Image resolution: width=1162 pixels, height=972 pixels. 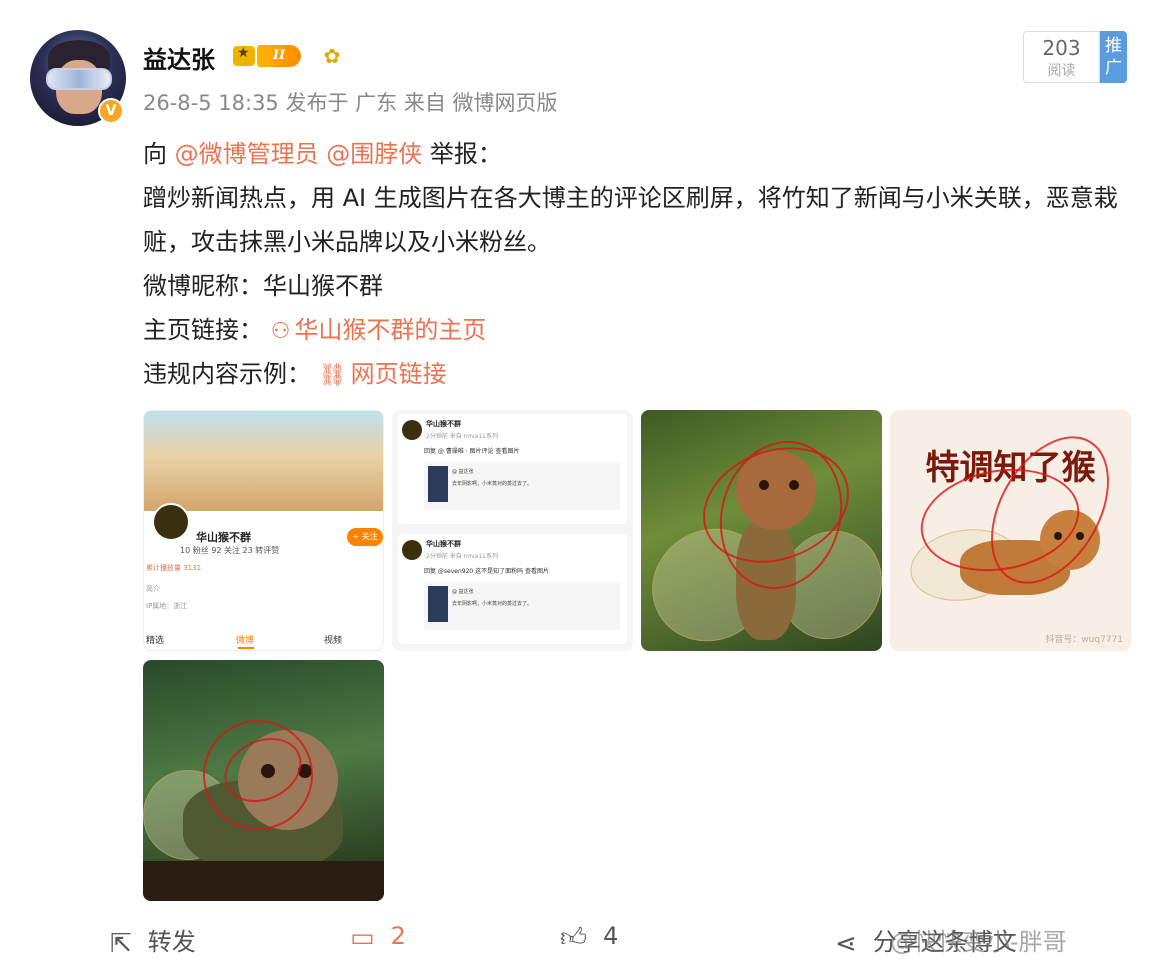 What do you see at coordinates (1084, 640) in the screenshot?
I see `poster-watermark: 抖音号：wuq7771` at bounding box center [1084, 640].